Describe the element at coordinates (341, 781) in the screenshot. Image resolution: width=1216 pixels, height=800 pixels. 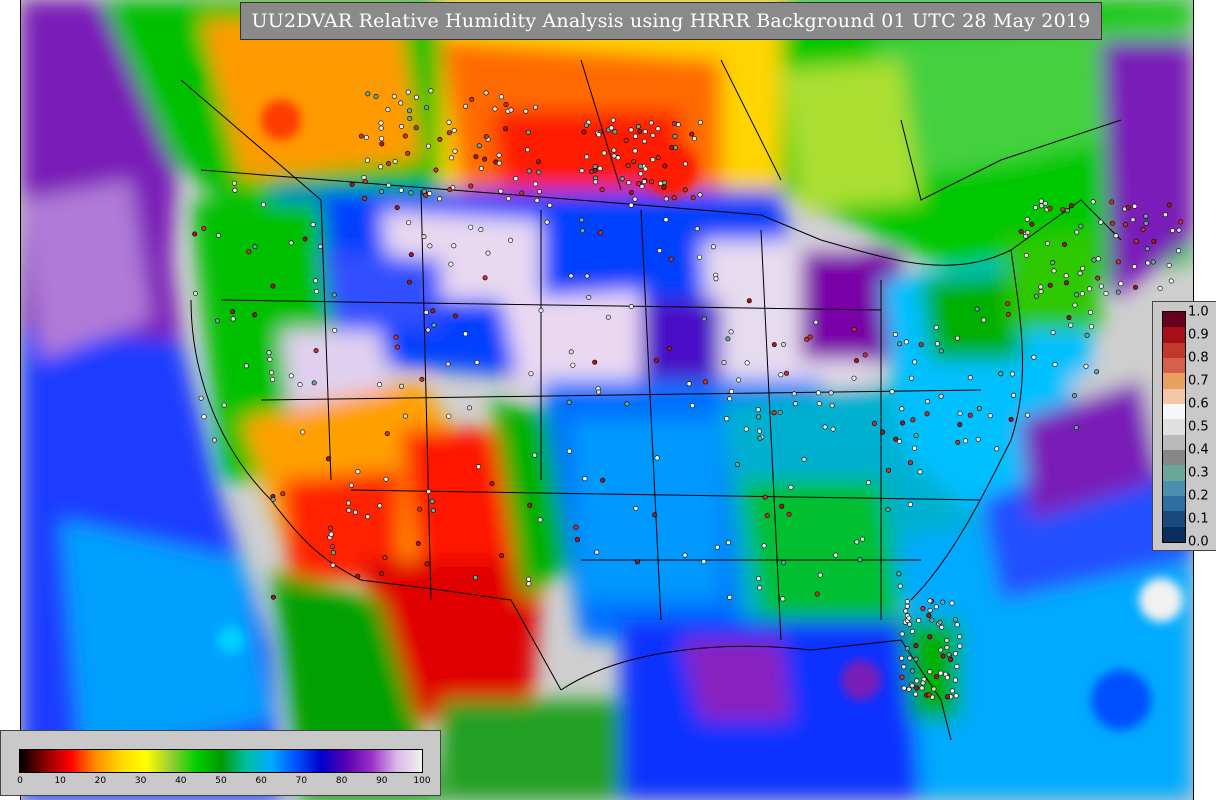
I see `rh-tick-label: 80` at that location.